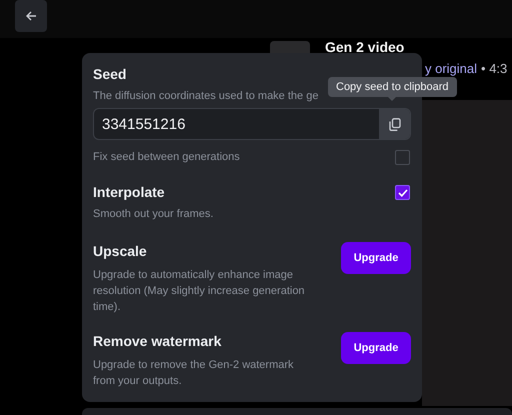  I want to click on back-button, so click(31, 16).